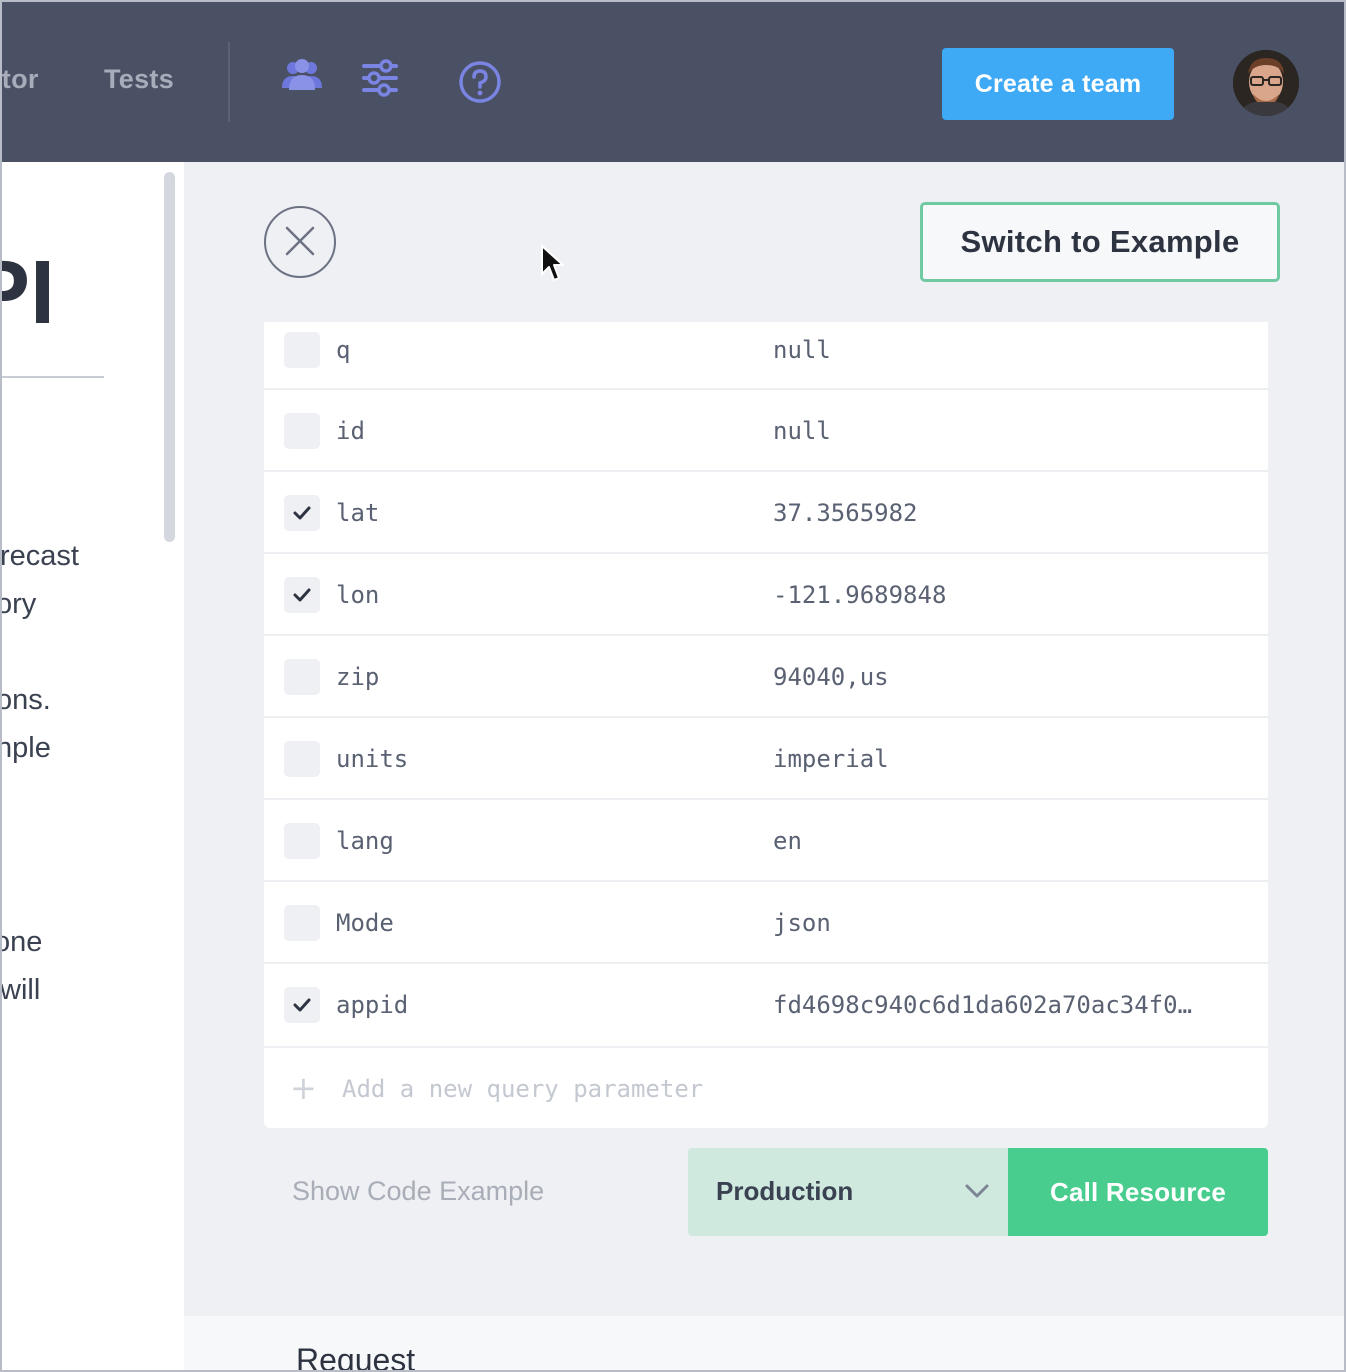 Image resolution: width=1346 pixels, height=1372 pixels. Describe the element at coordinates (19, 79) in the screenshot. I see `nav-monitor: itor` at that location.